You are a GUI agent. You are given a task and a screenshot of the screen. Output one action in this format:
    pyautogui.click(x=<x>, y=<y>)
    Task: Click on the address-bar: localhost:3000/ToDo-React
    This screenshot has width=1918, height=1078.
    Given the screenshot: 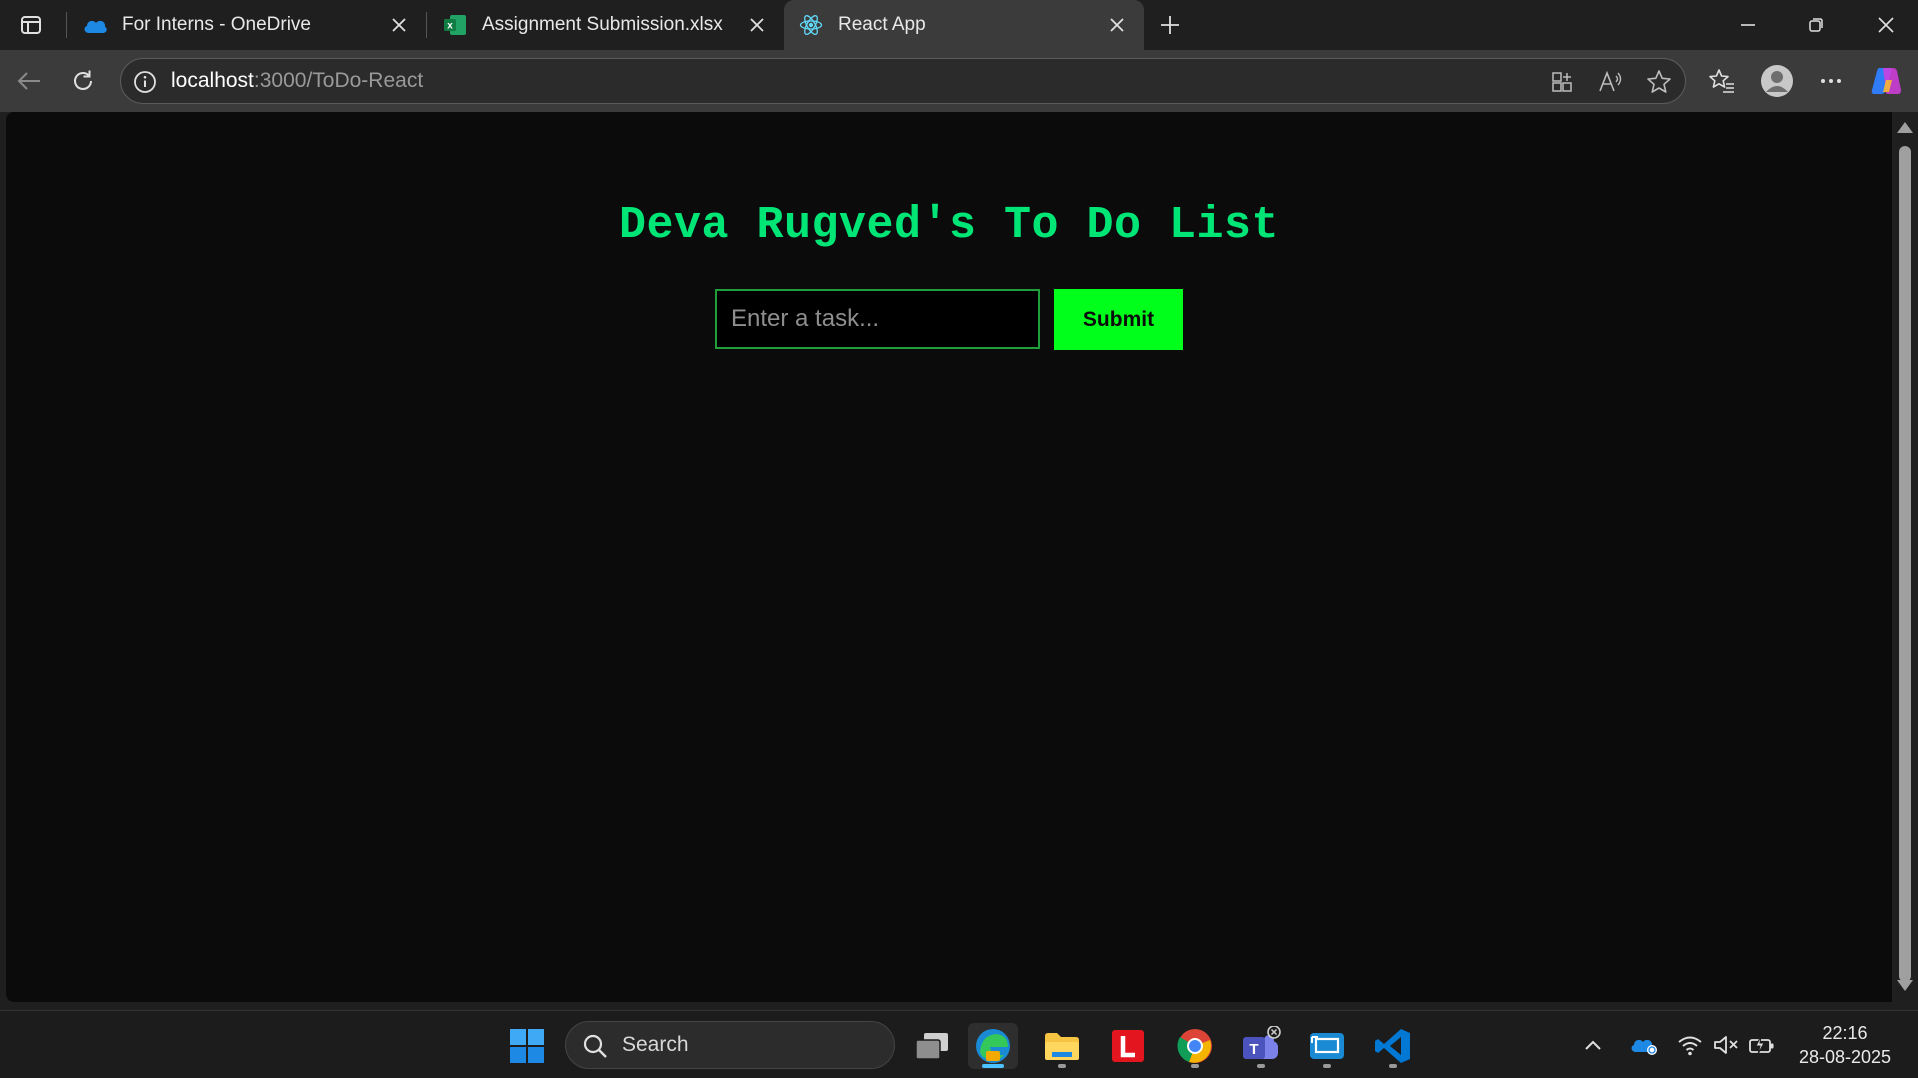 What is the action you would take?
    pyautogui.click(x=903, y=81)
    